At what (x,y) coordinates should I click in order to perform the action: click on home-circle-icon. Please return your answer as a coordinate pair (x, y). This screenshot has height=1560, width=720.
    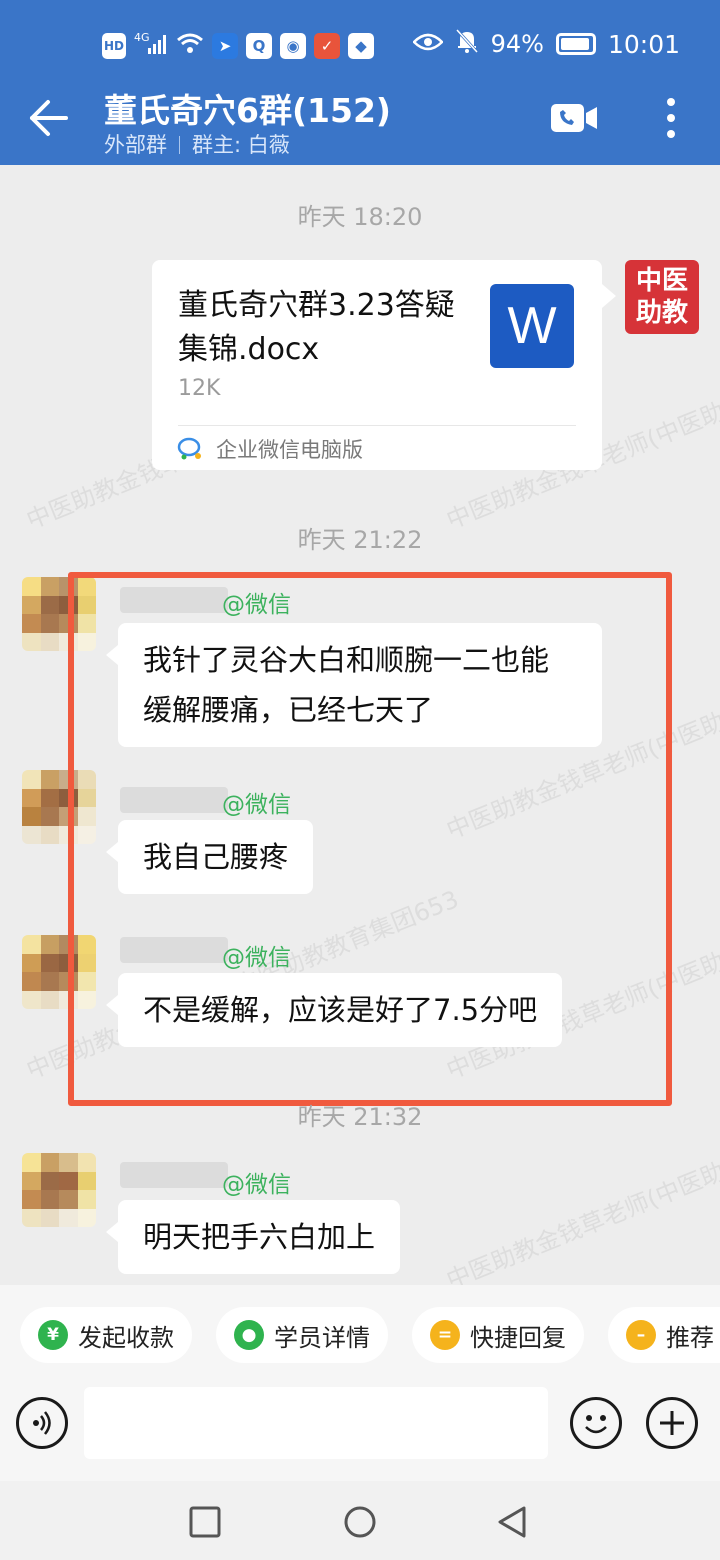
    Looking at the image, I should click on (360, 1522).